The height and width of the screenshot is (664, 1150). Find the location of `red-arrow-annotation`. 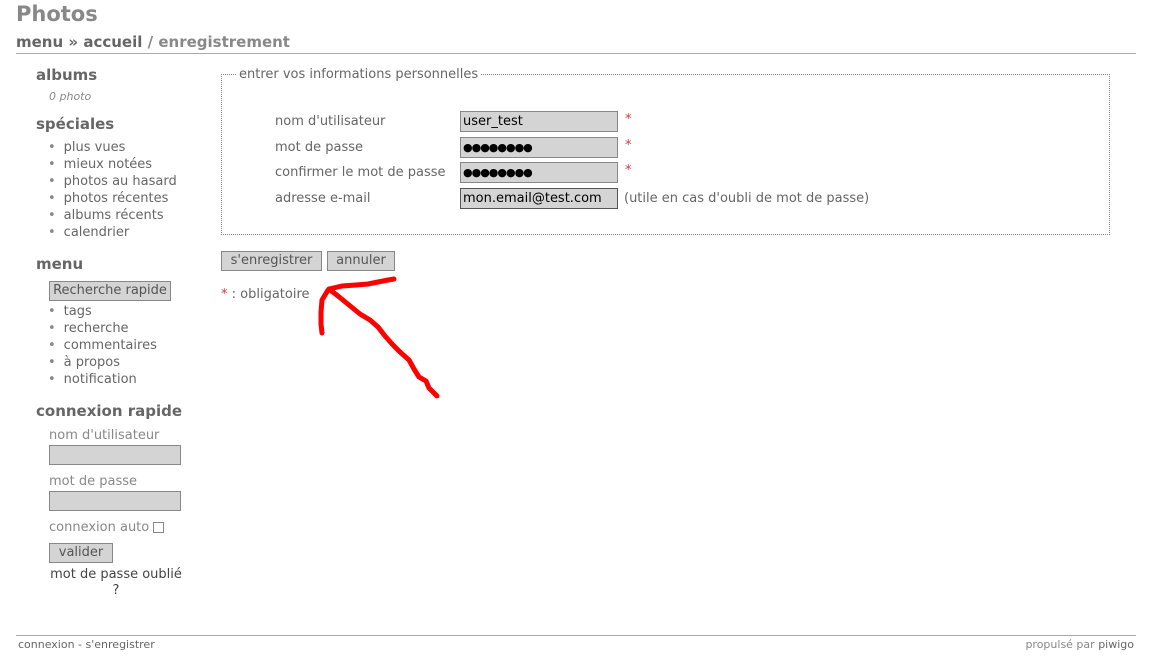

red-arrow-annotation is located at coordinates (379, 337).